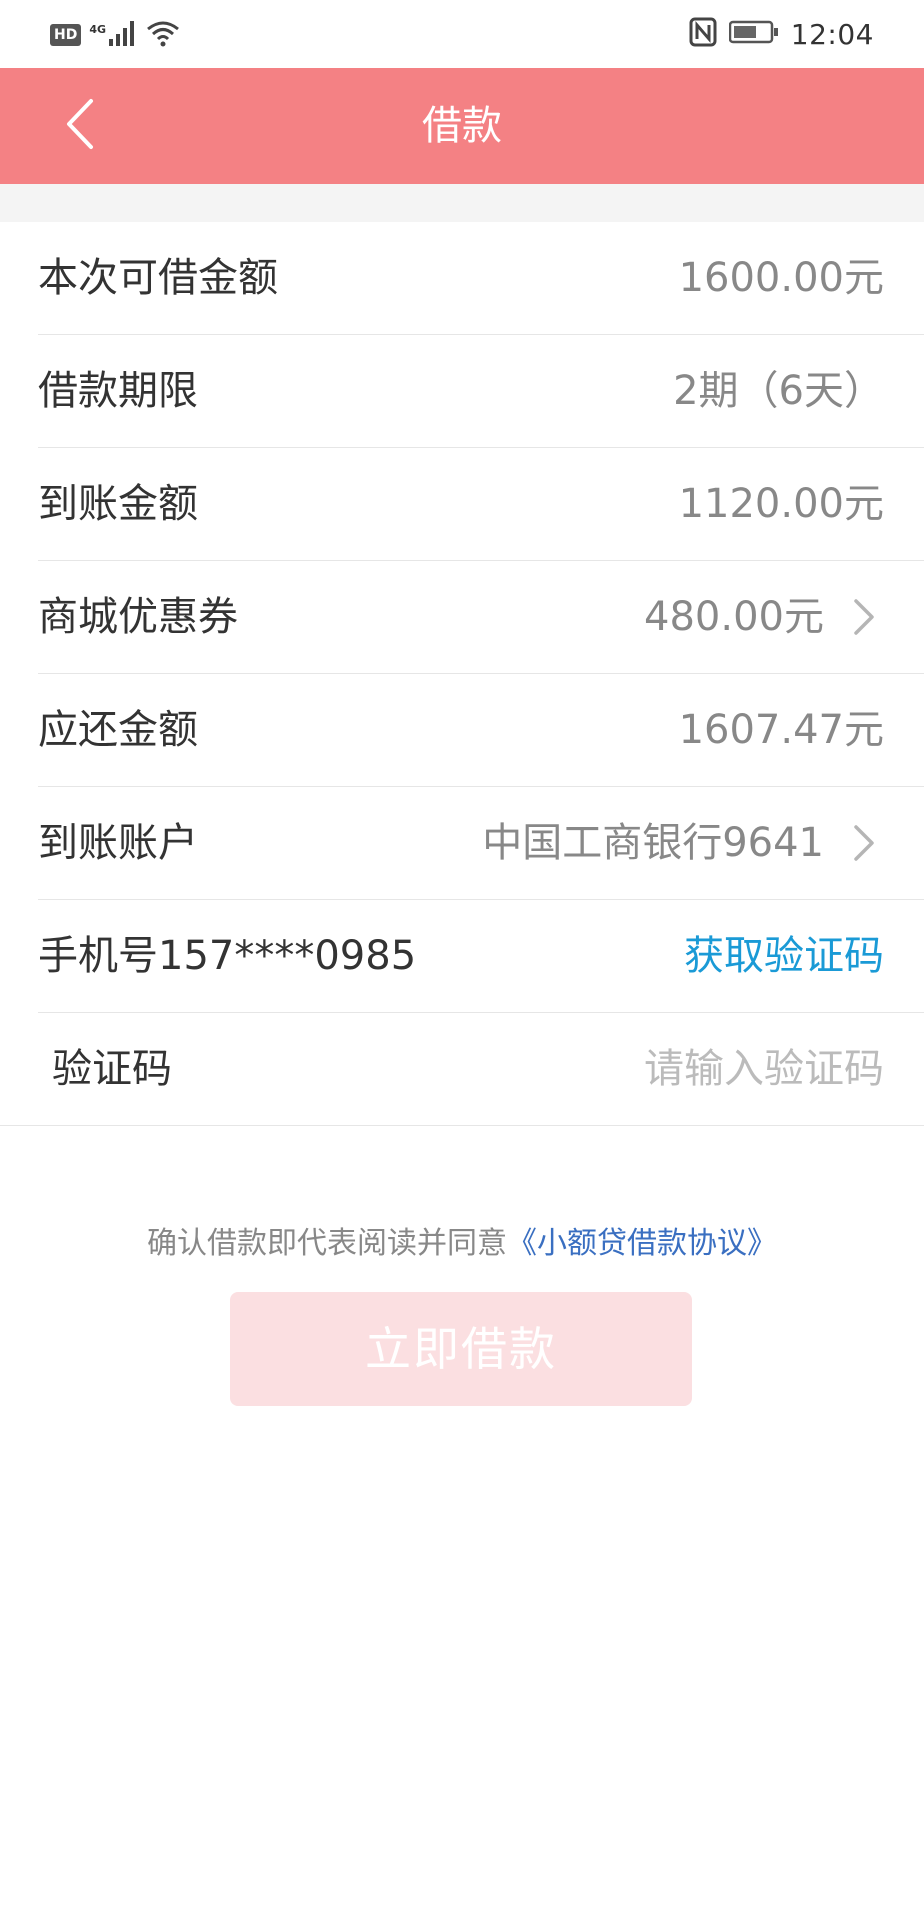 The image size is (924, 1920). Describe the element at coordinates (481, 617) in the screenshot. I see `row-coupon: 商城优惠券 480.00元` at that location.